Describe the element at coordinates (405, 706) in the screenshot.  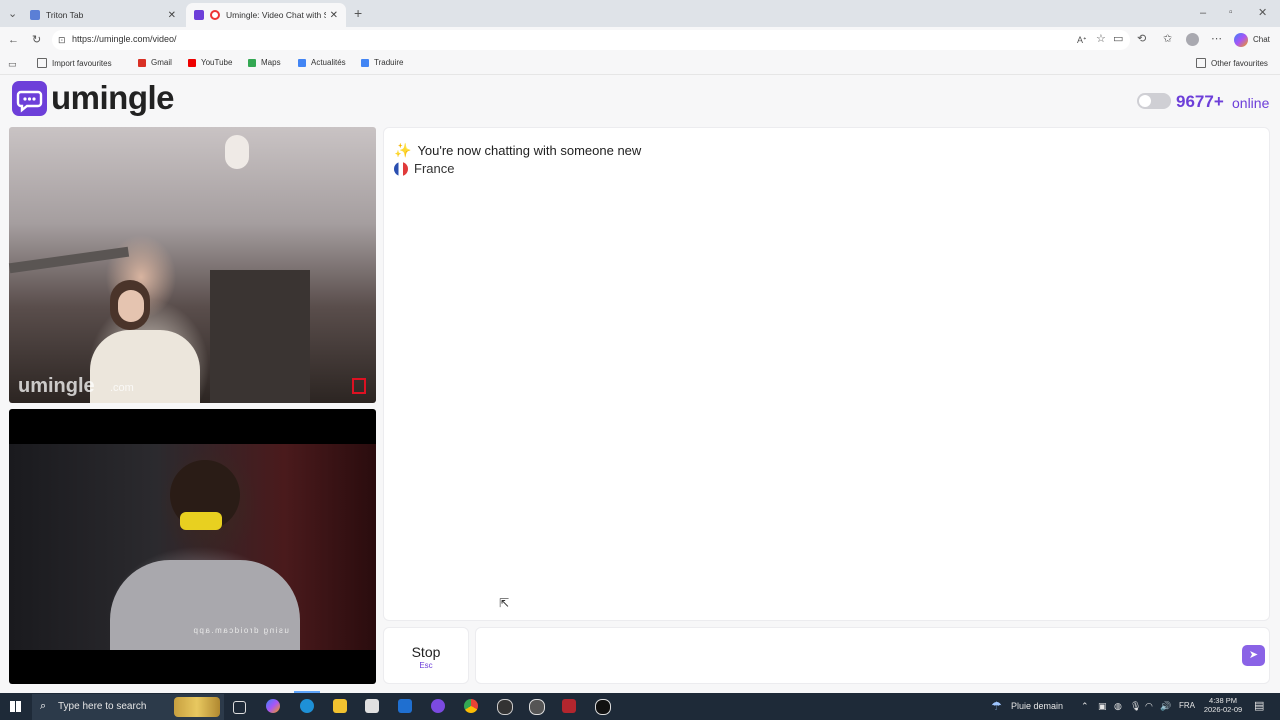
I see `mail-icon` at that location.